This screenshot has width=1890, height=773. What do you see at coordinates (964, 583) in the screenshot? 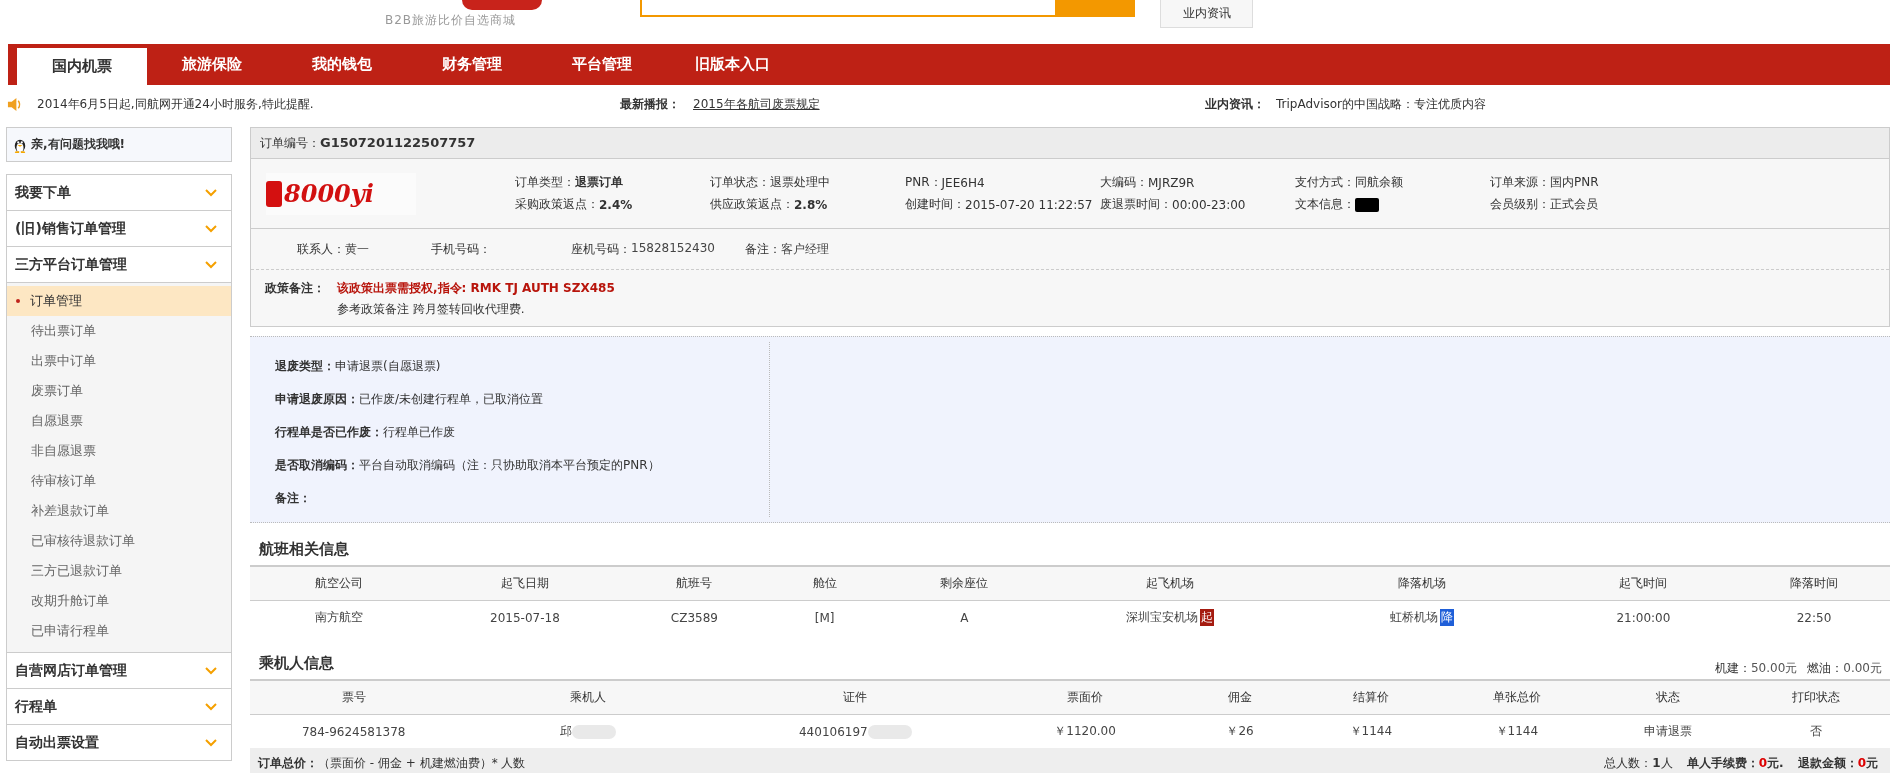
I see `column-header: 剩余座位` at bounding box center [964, 583].